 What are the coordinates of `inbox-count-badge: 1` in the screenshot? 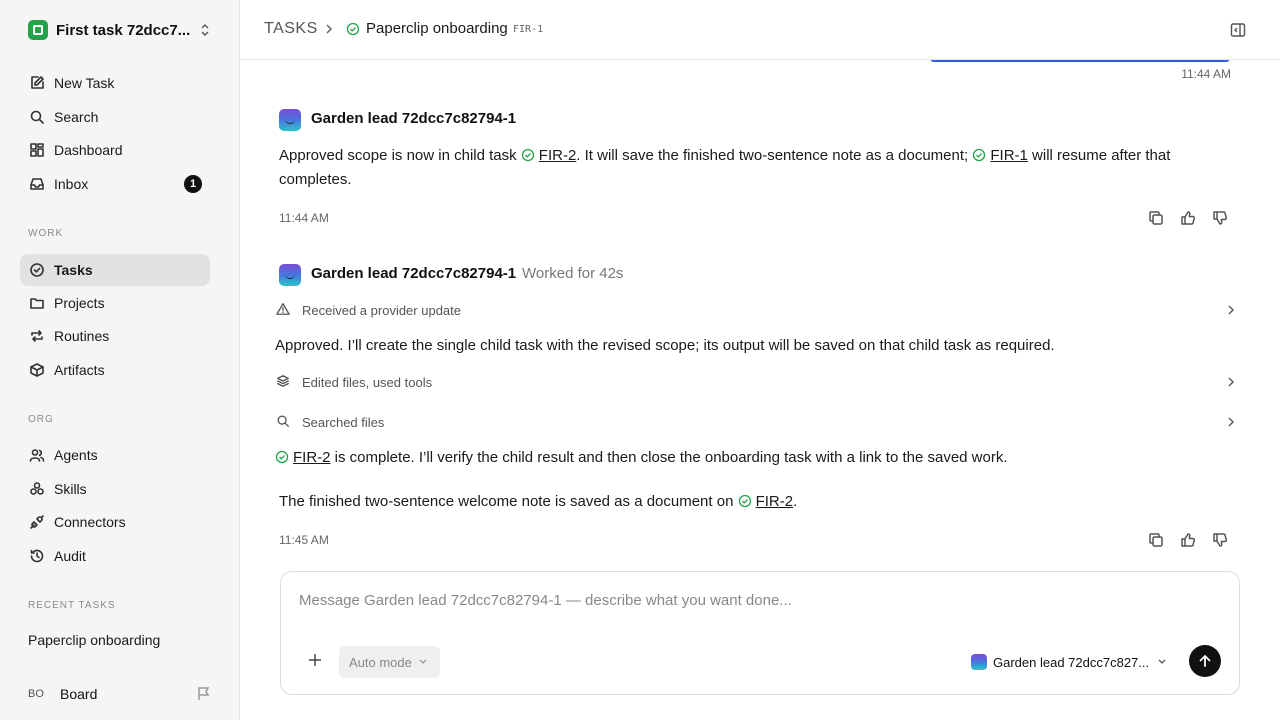 It's located at (193, 184).